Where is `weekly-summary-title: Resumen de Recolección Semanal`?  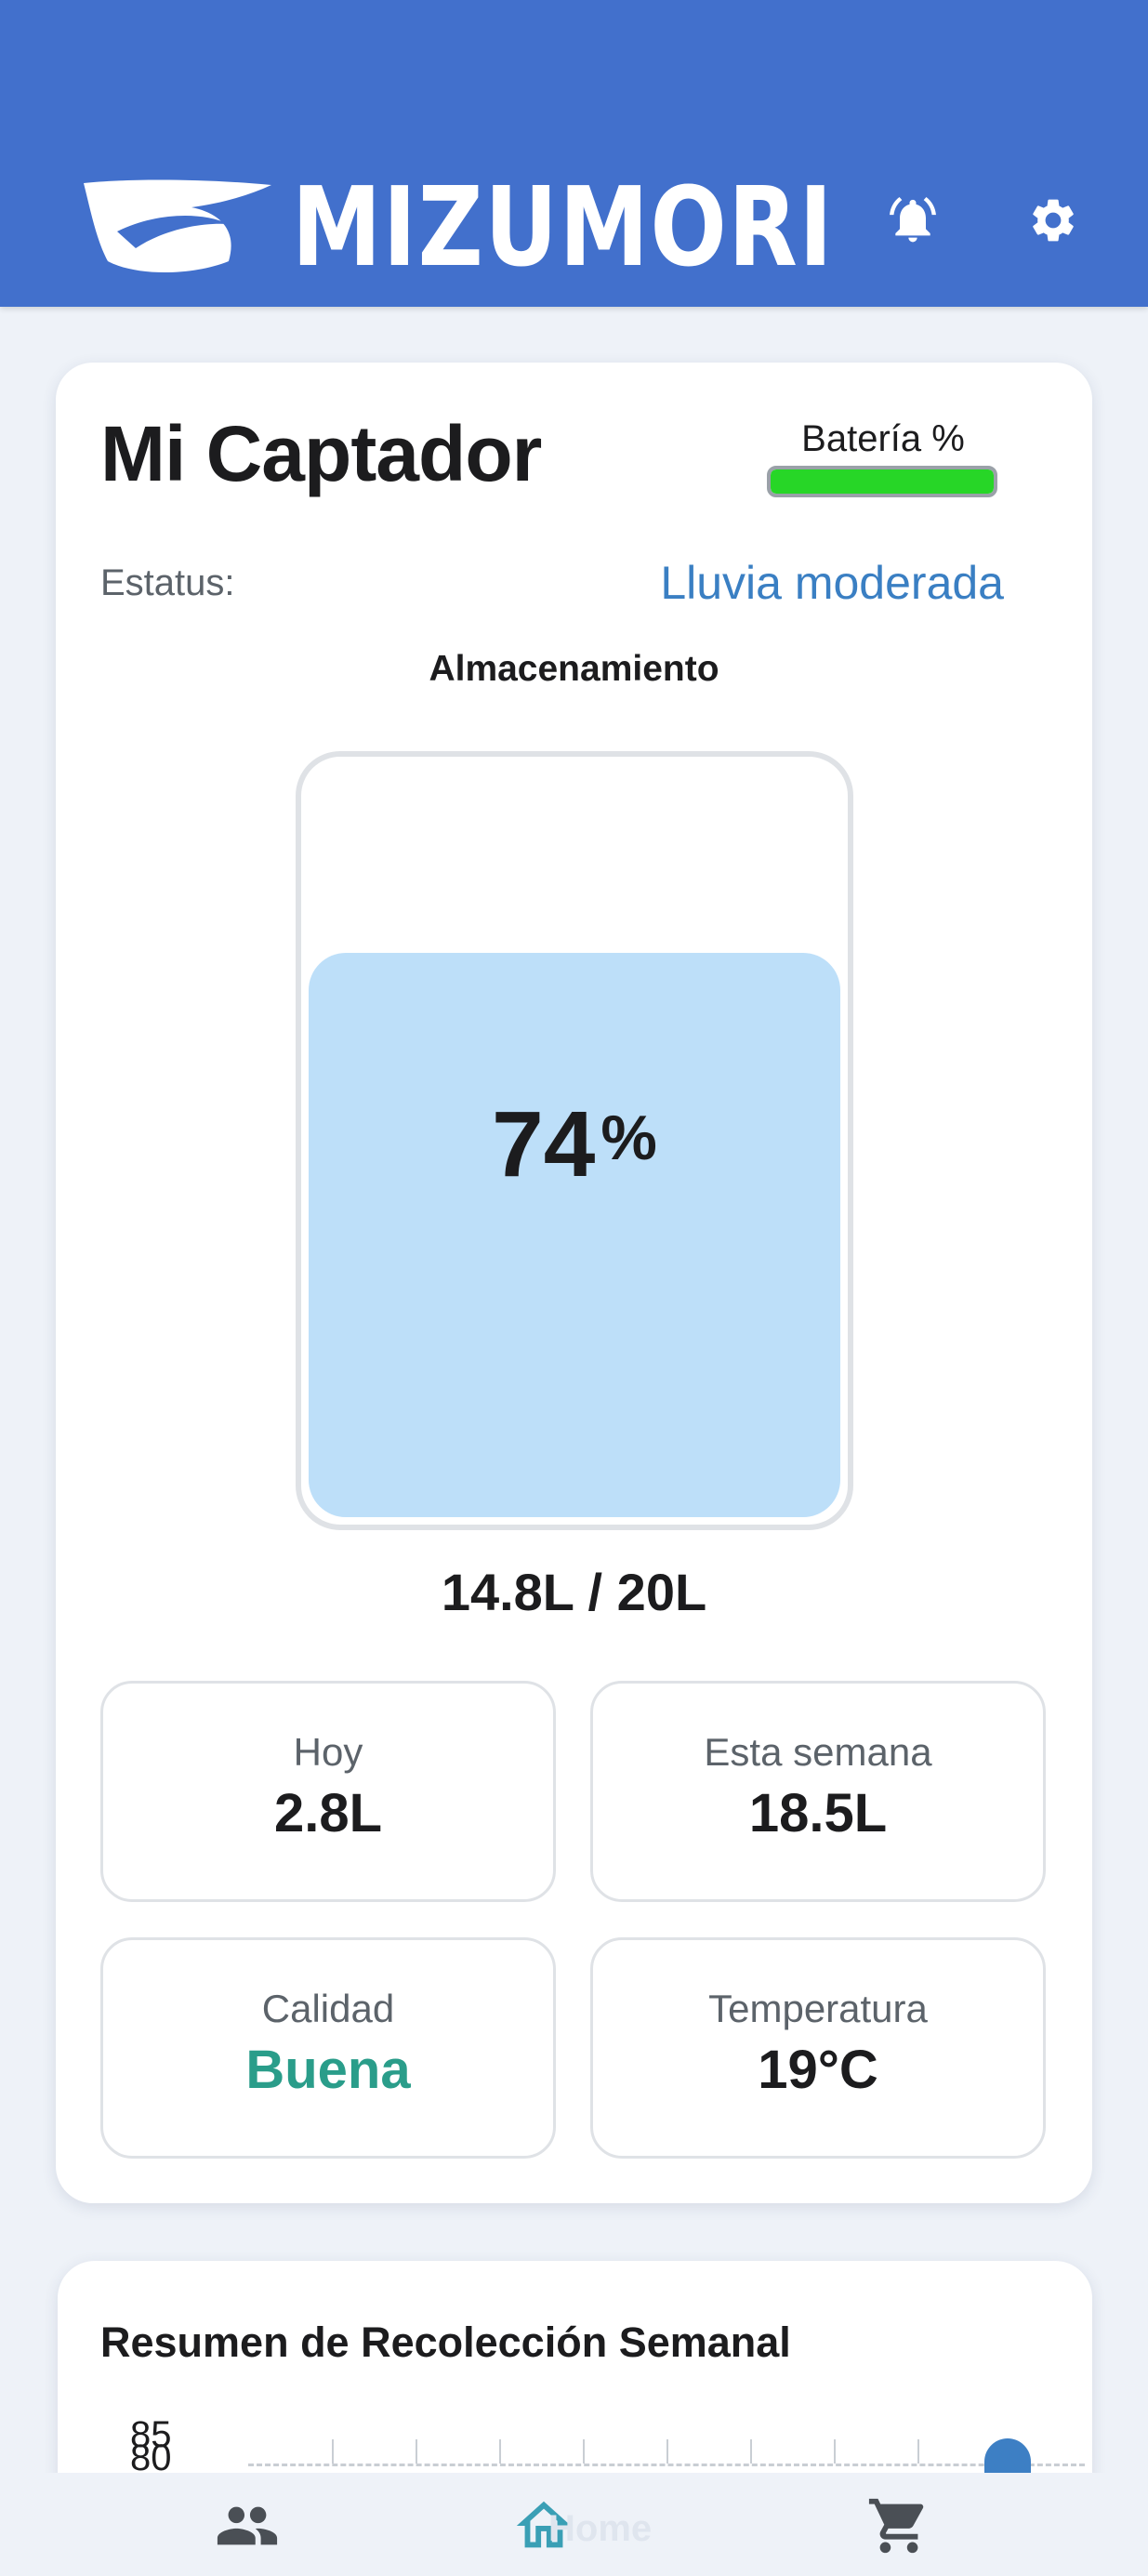
weekly-summary-title: Resumen de Recolección Semanal is located at coordinates (446, 2342).